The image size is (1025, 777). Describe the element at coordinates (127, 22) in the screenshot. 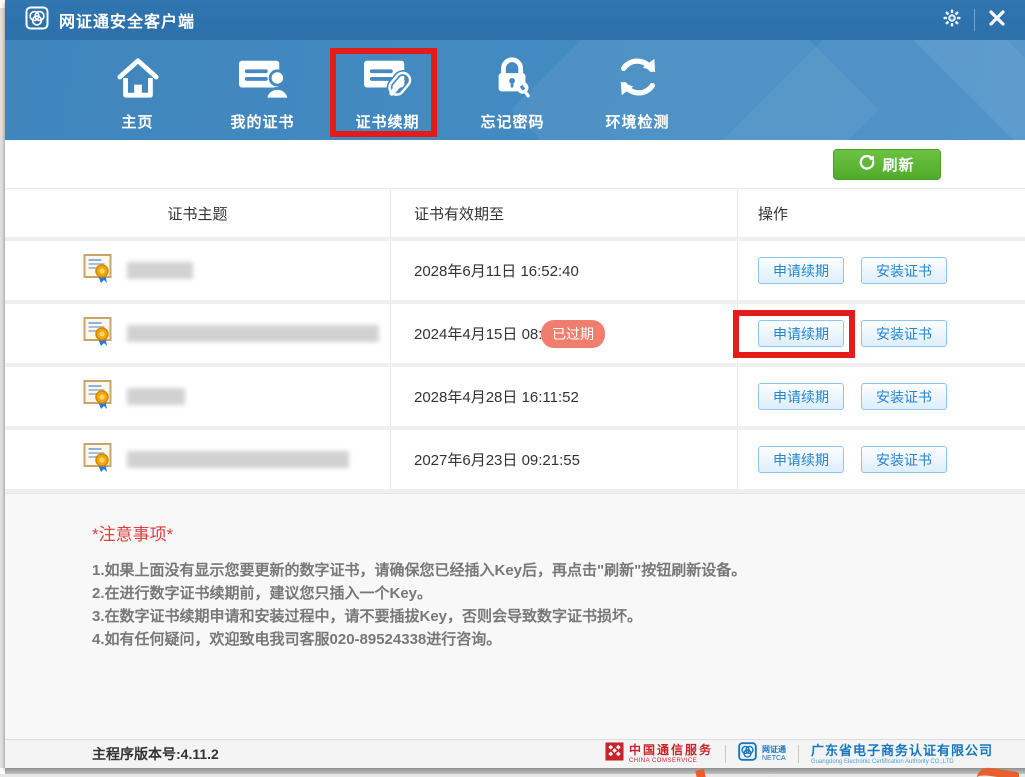

I see `app-title: 网证通安全客户端` at that location.